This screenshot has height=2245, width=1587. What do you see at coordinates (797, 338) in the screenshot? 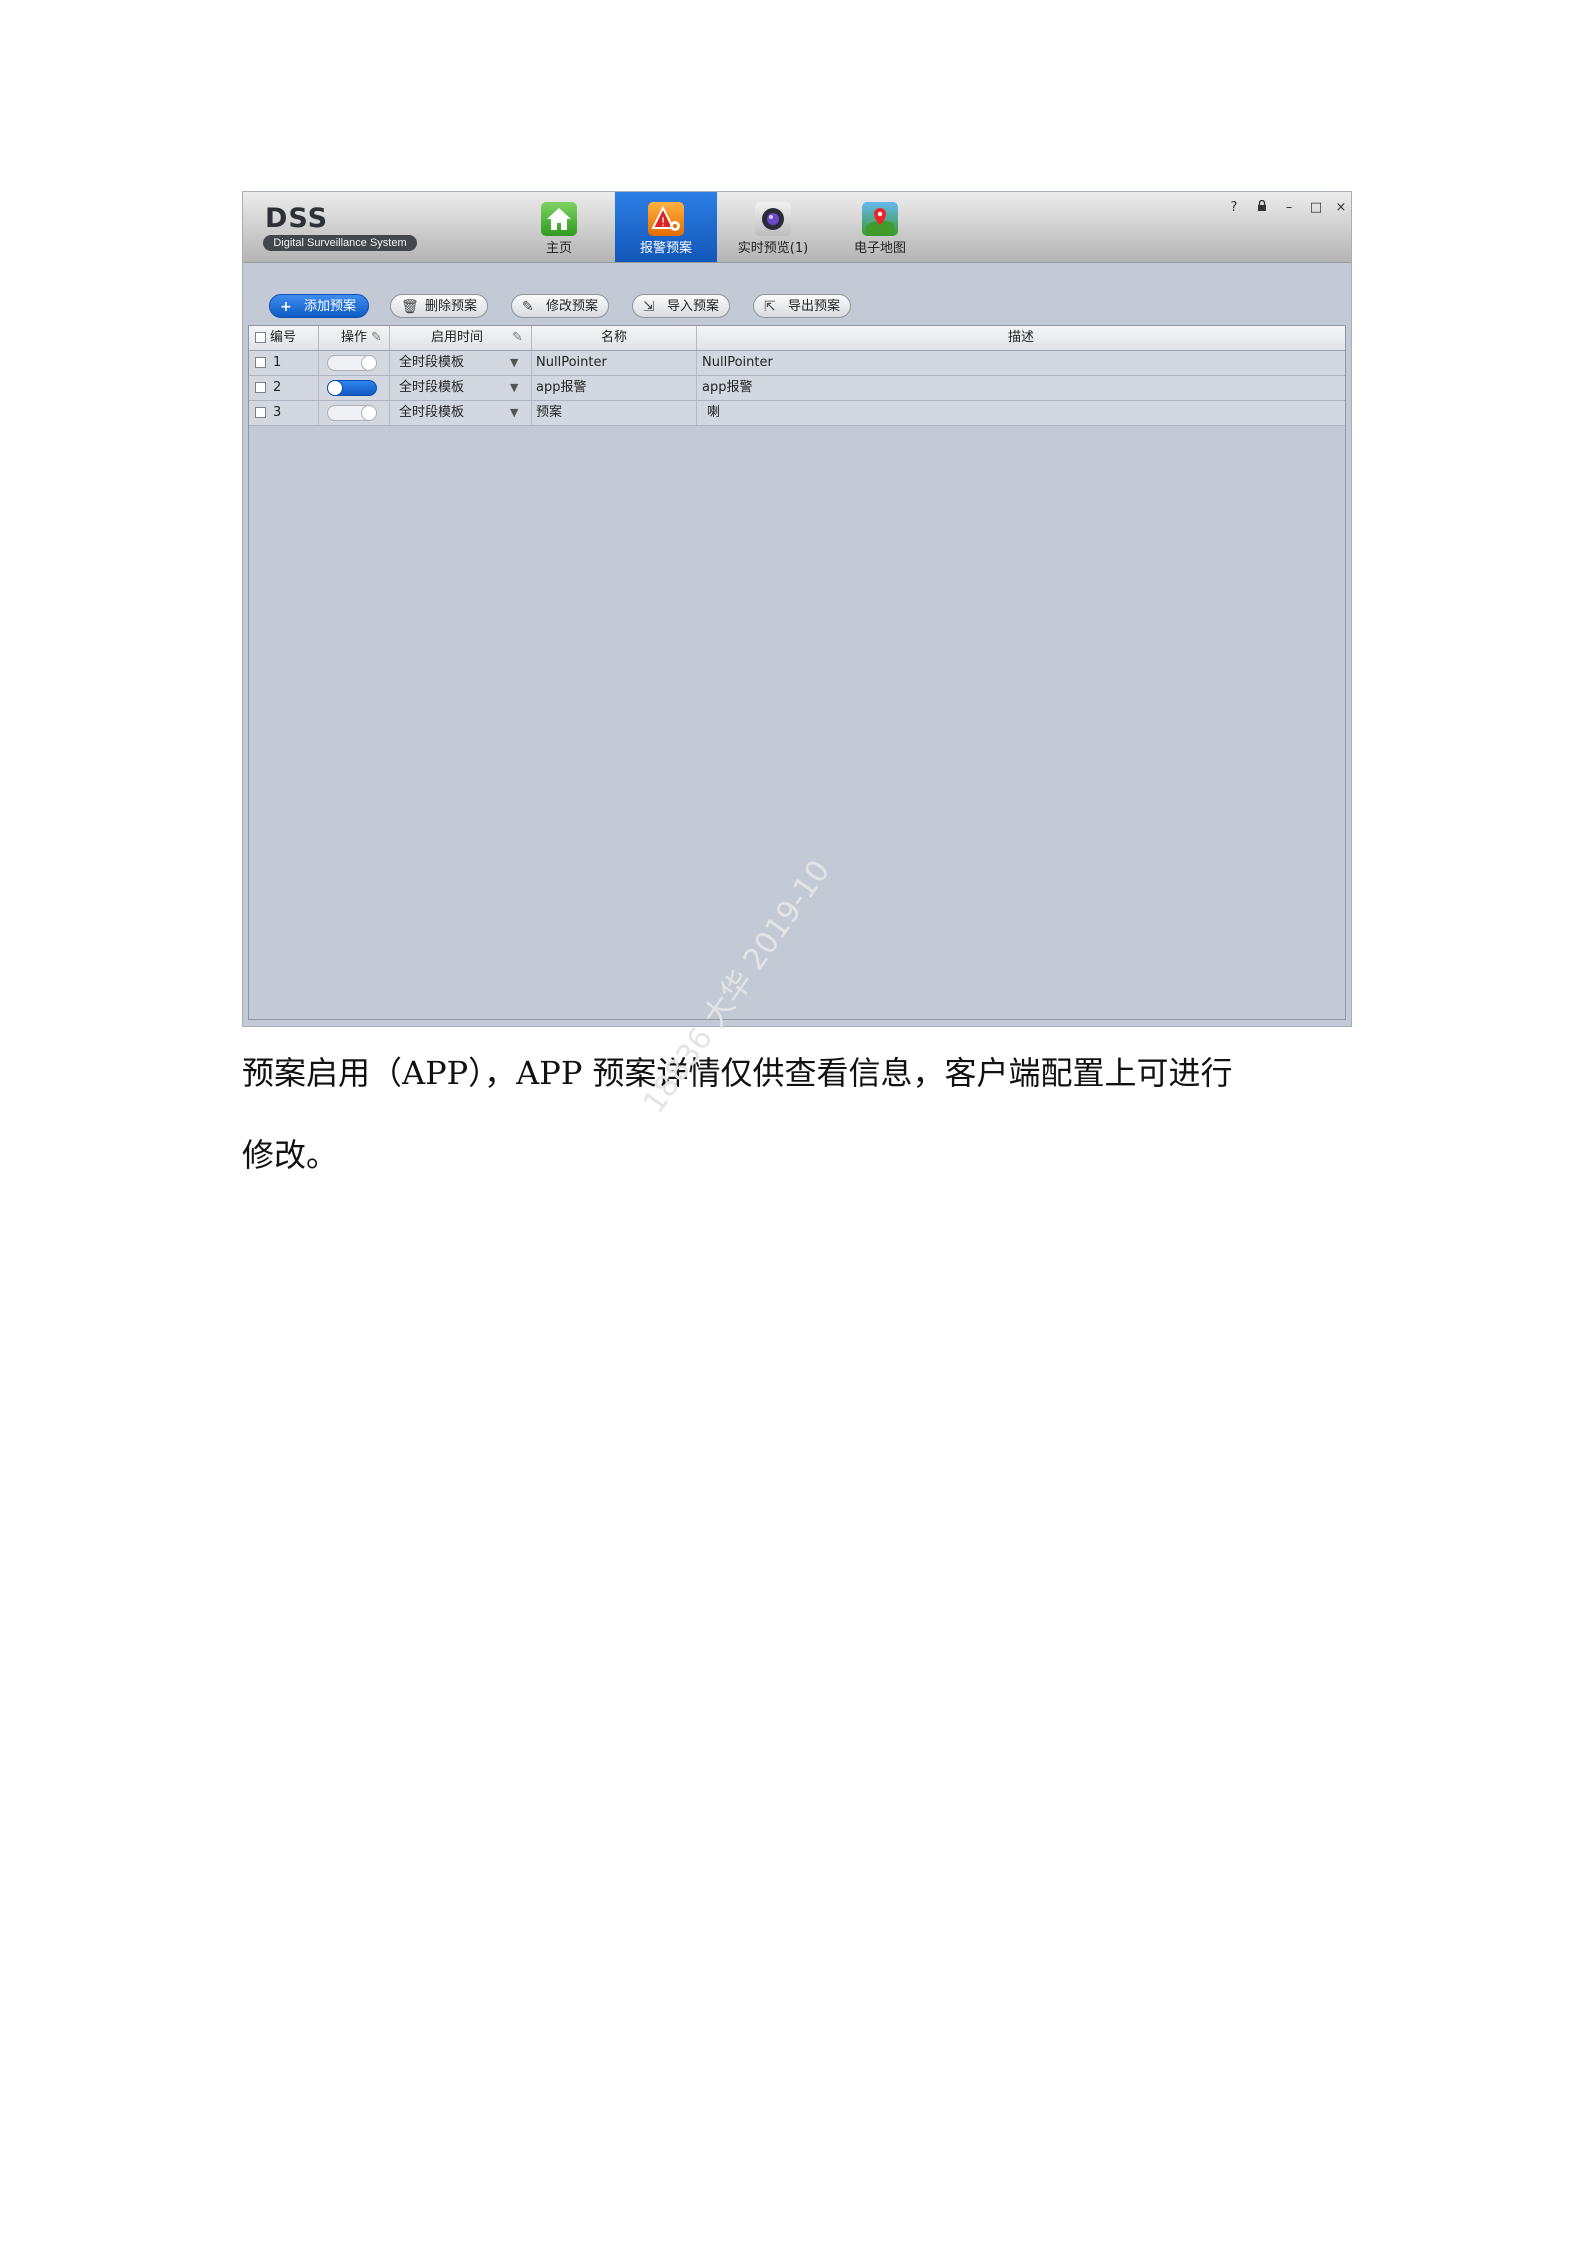
I see `table-header: 编号 操作 ✎ 启用时间 ✎ 名称 描述` at bounding box center [797, 338].